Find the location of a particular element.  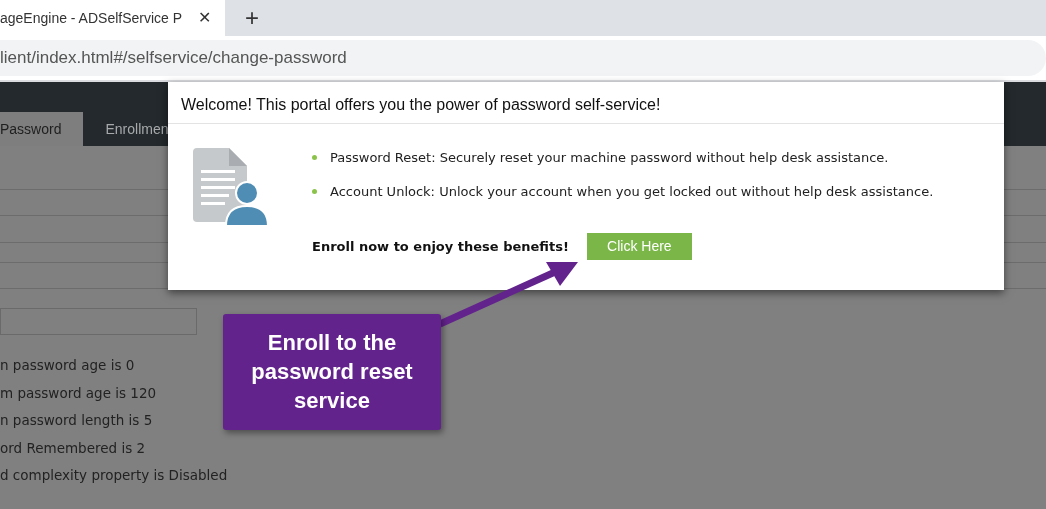

policy-text: n password length is 5 is located at coordinates (76, 421).